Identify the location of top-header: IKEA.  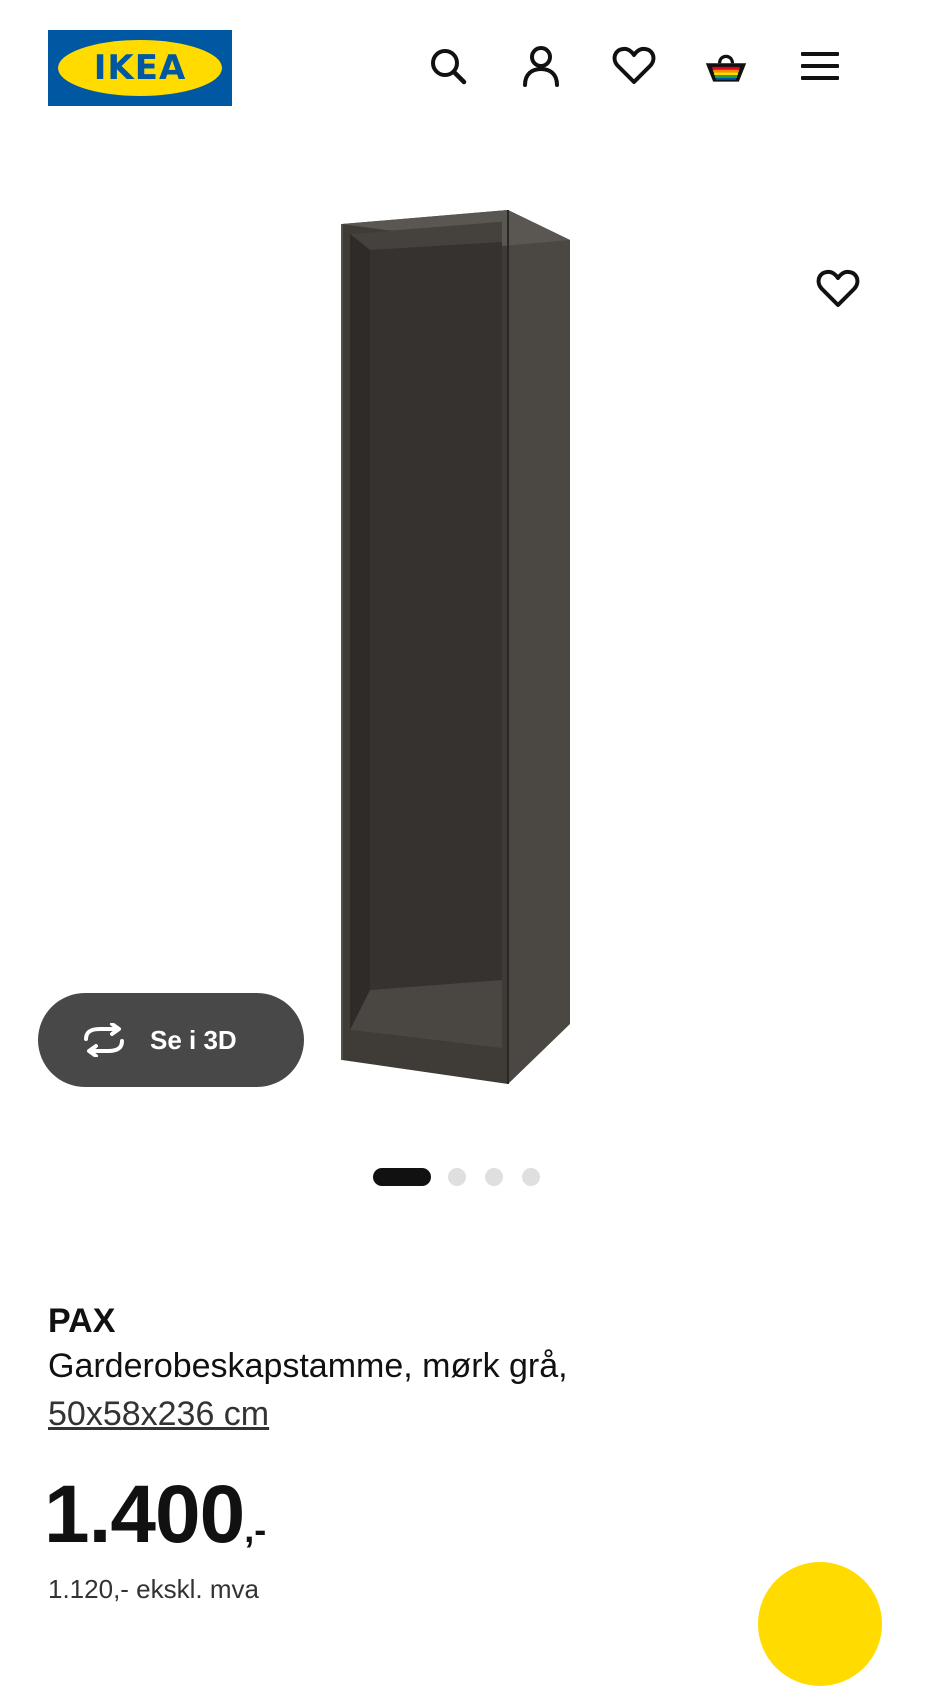
(466, 70).